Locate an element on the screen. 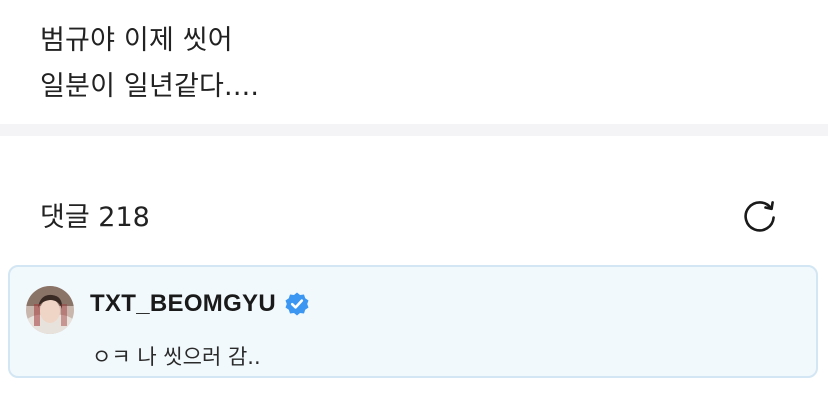  section-divider is located at coordinates (414, 130).